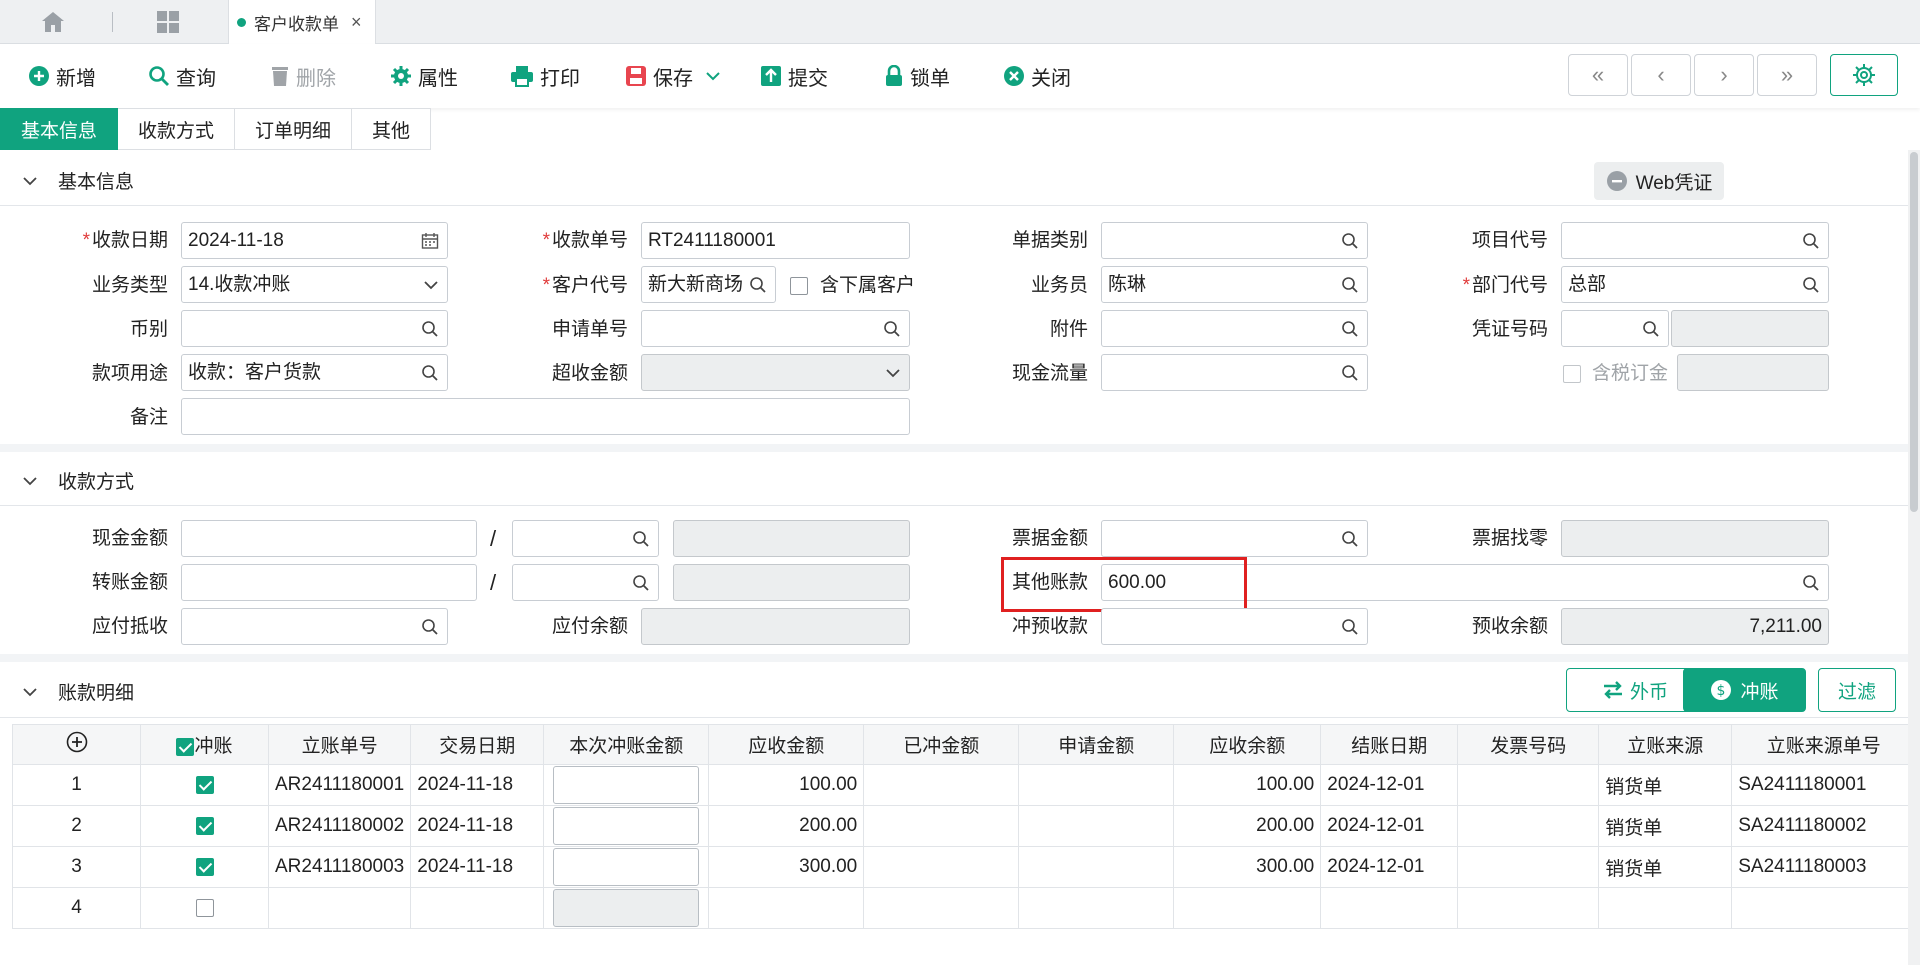 This screenshot has width=1920, height=965. I want to click on scrollbar-thumb, so click(1914, 332).